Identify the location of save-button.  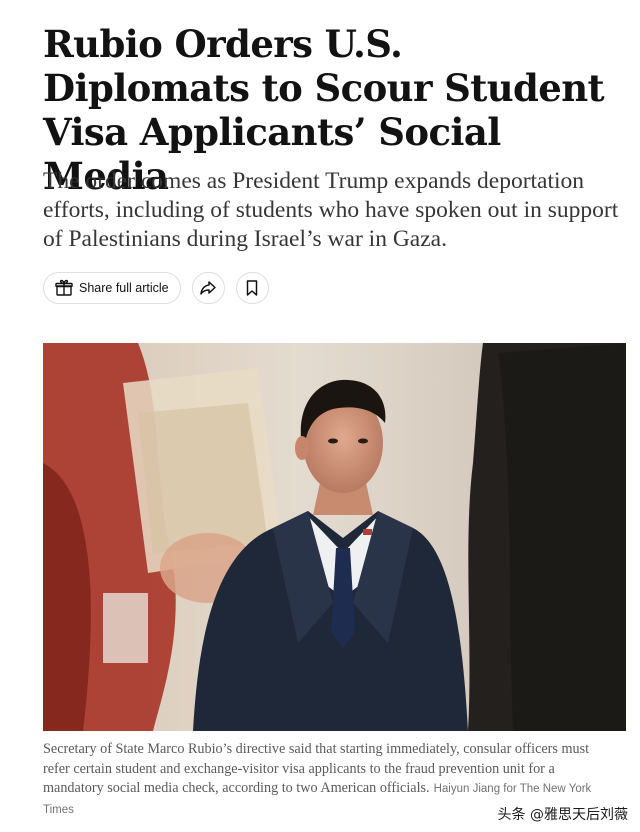
(252, 288).